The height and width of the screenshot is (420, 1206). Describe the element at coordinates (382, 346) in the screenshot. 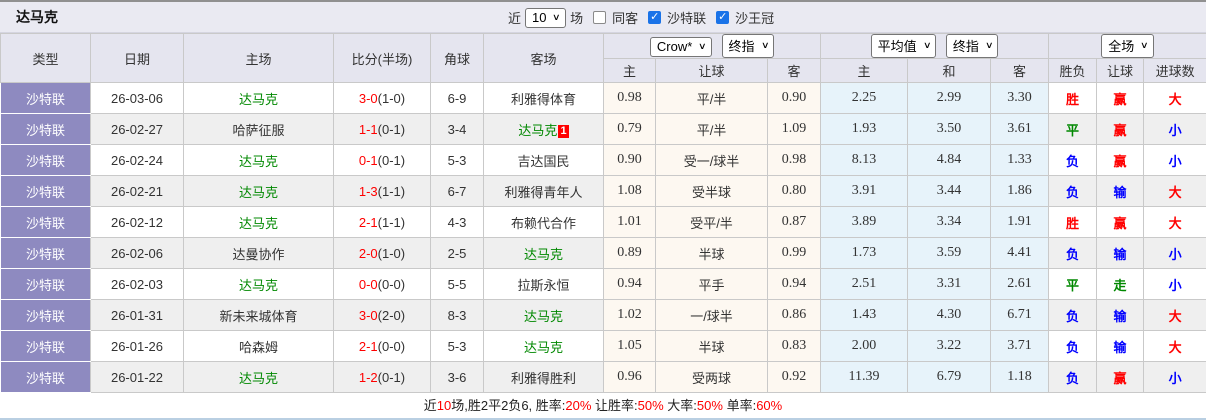

I see `score-cell: 2-1(0-0)` at that location.